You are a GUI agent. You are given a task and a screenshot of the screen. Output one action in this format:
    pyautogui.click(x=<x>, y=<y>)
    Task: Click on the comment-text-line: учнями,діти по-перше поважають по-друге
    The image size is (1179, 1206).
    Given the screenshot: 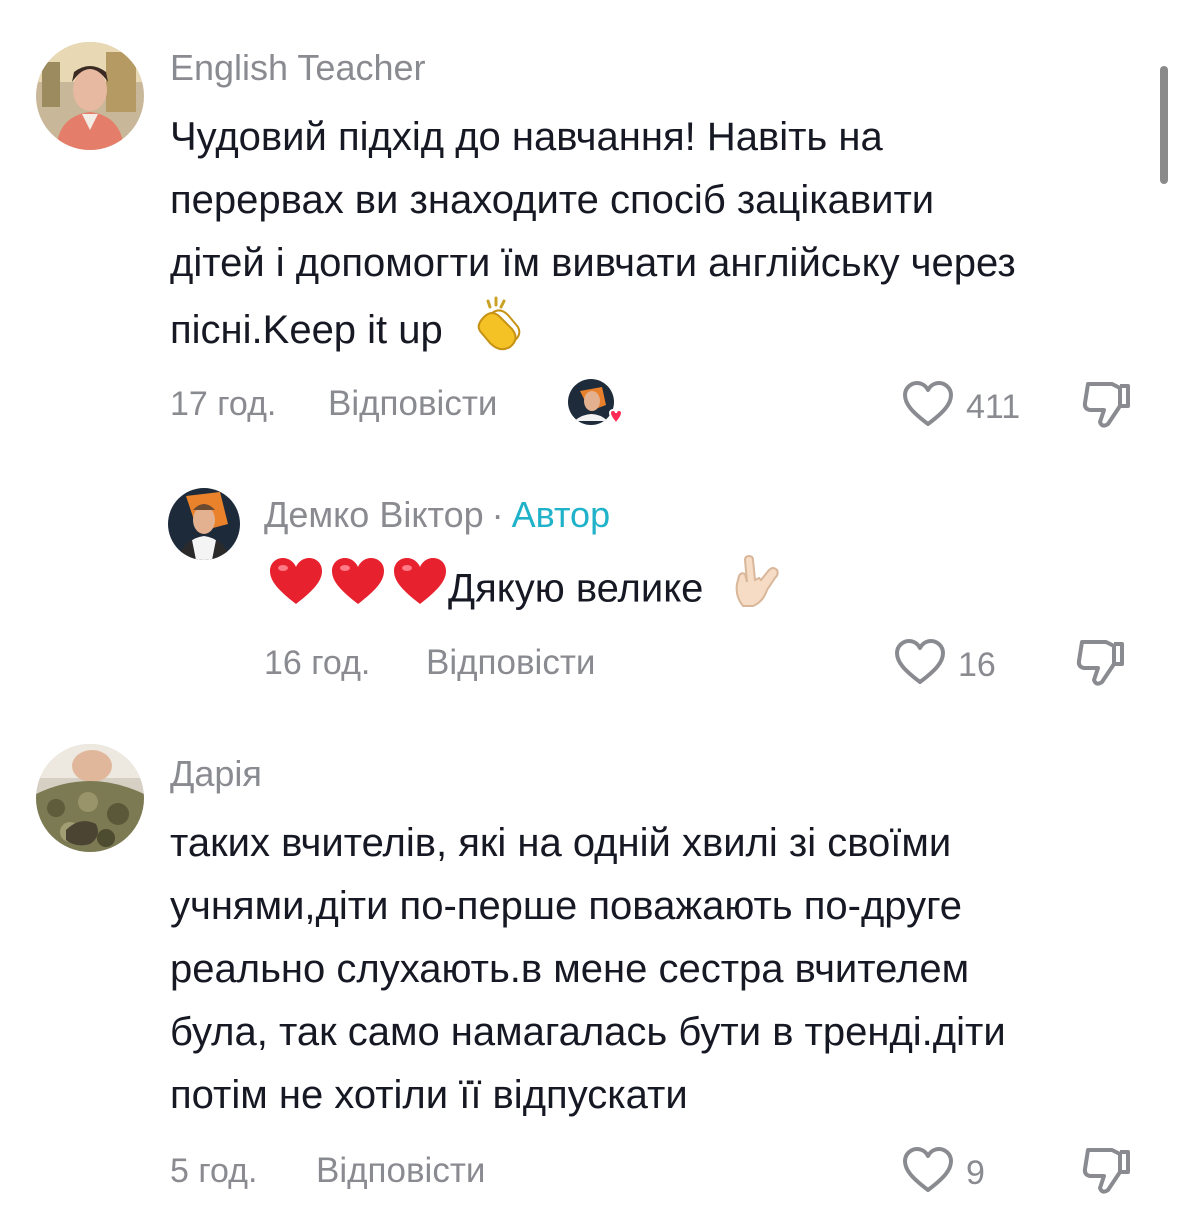 What is the action you would take?
    pyautogui.click(x=566, y=906)
    